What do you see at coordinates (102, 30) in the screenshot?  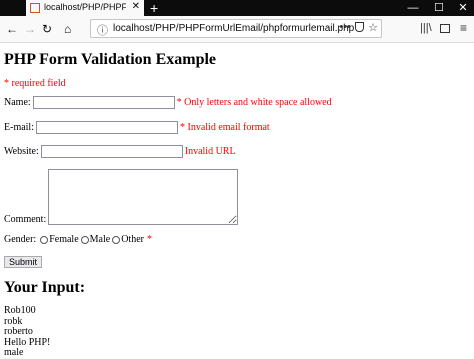 I see `info-icon: ⓘ` at bounding box center [102, 30].